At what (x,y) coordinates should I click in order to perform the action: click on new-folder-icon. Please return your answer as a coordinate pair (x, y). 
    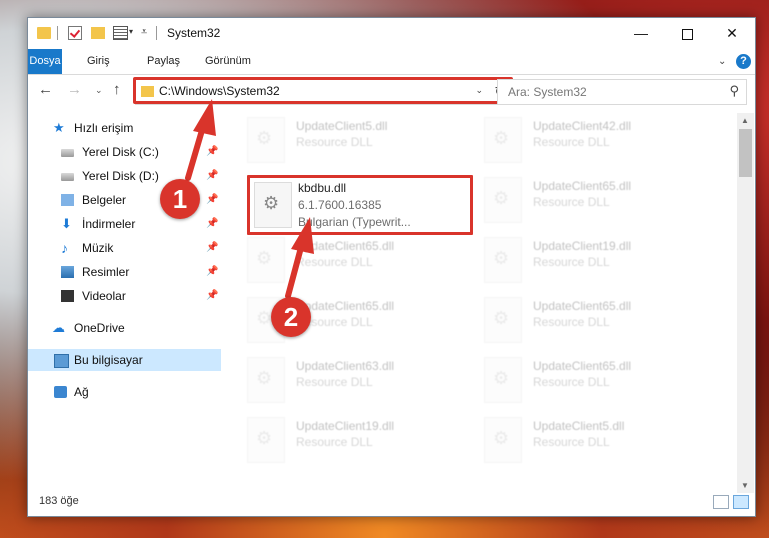
    Looking at the image, I should click on (98, 33).